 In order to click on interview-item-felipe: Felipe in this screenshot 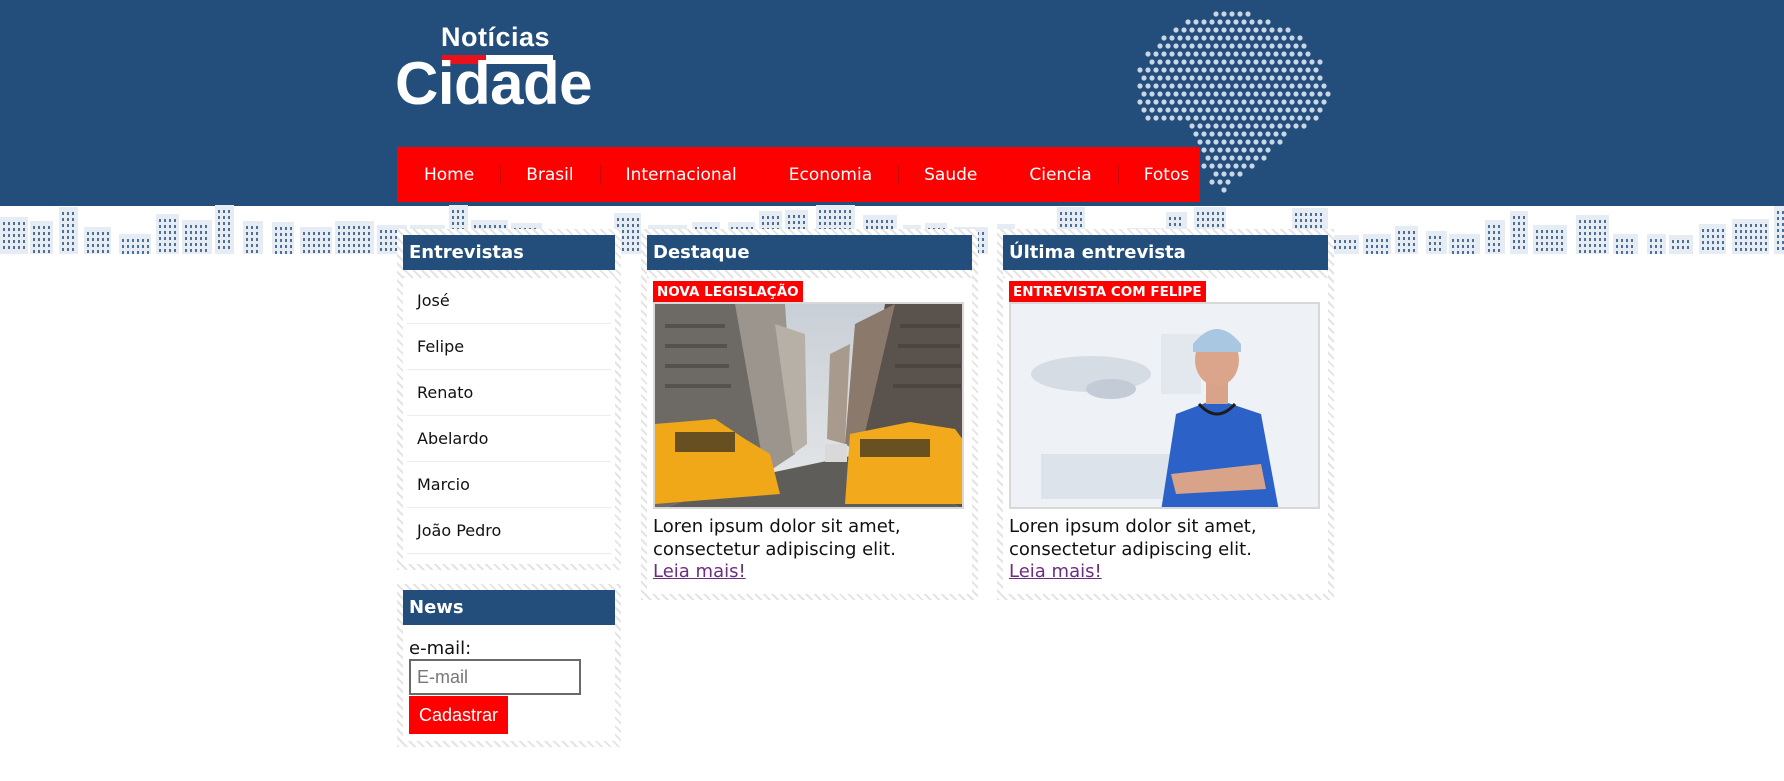, I will do `click(509, 347)`.